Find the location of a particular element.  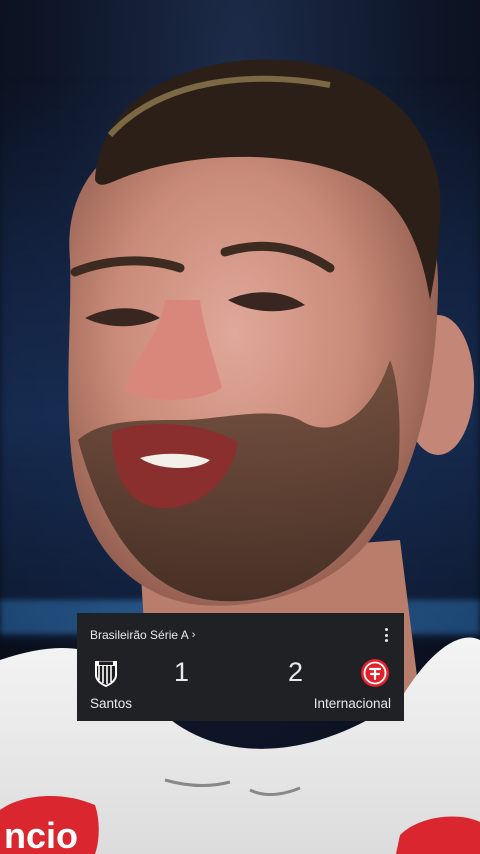

more-options-icon is located at coordinates (386, 635).